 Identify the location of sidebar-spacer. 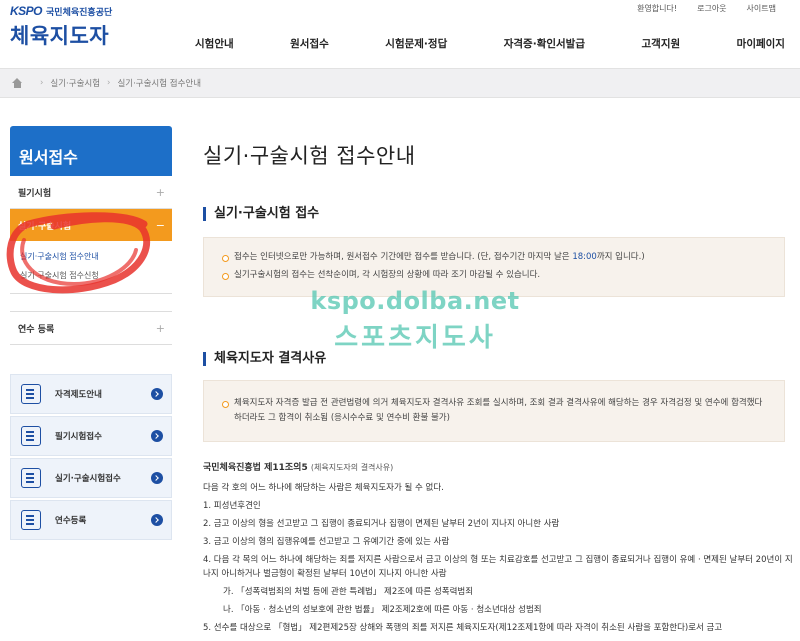
(91, 303).